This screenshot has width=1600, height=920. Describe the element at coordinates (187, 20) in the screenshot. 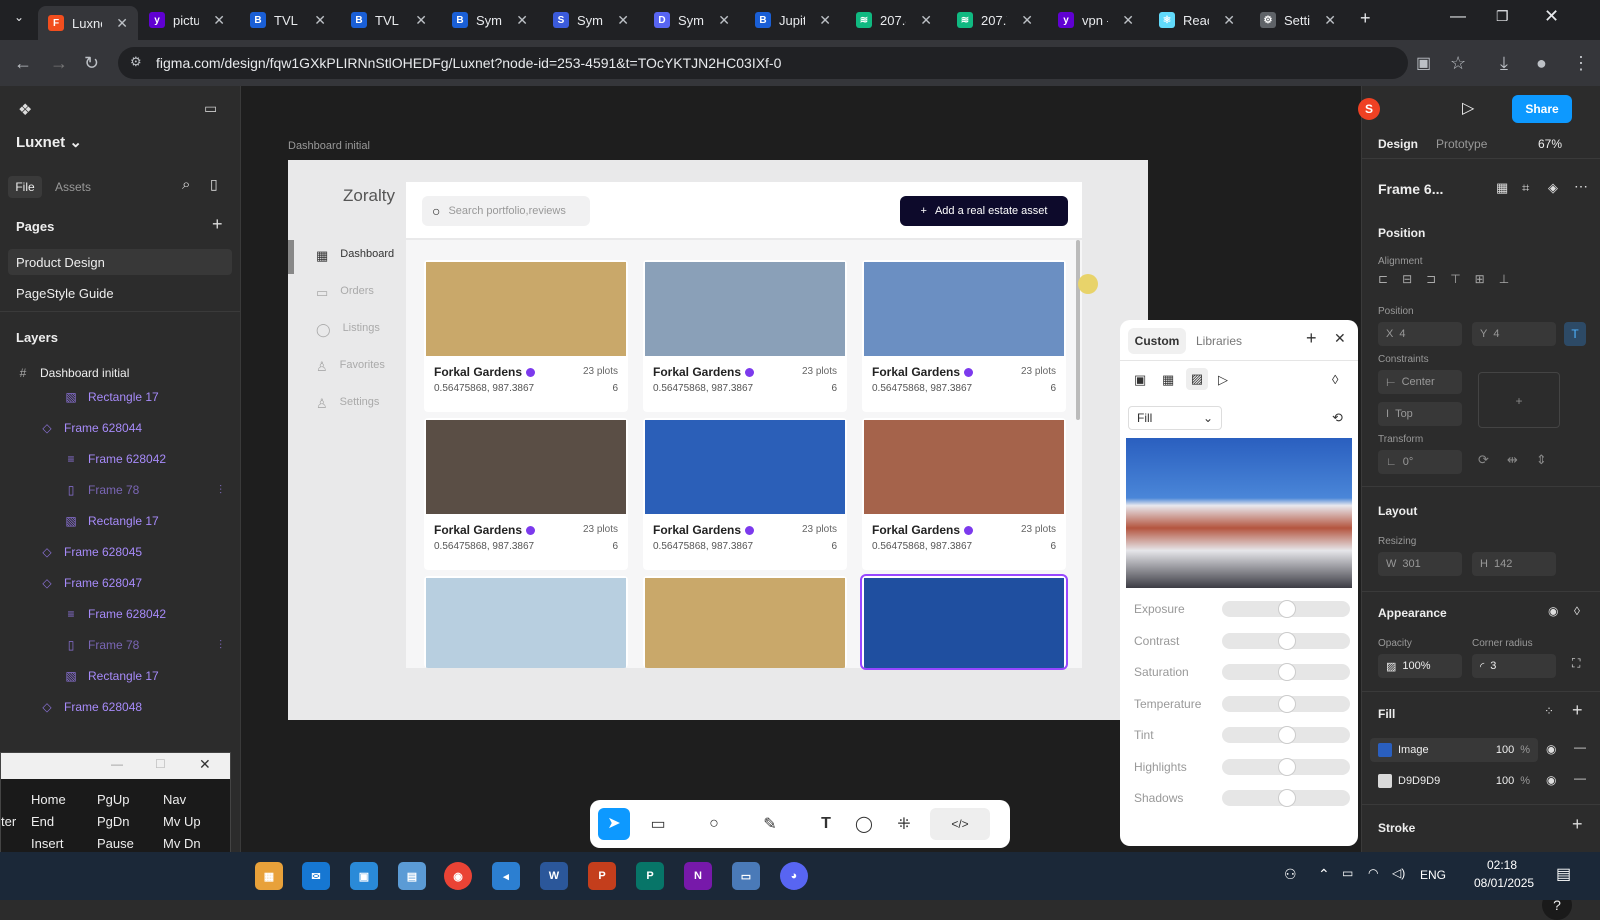

I see `browser-tab: y picture ✕` at that location.